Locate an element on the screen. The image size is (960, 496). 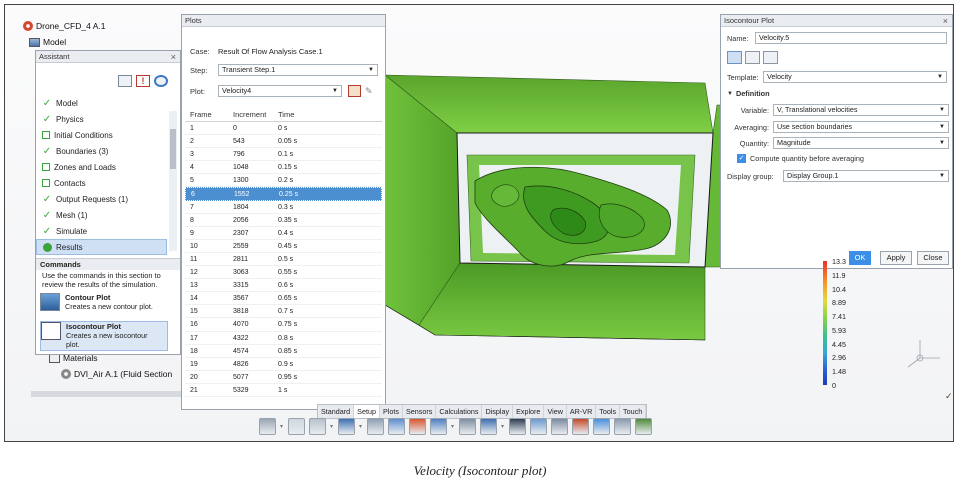
averaging-select: Use section boundaries ▼ is located at coordinates (861, 127).